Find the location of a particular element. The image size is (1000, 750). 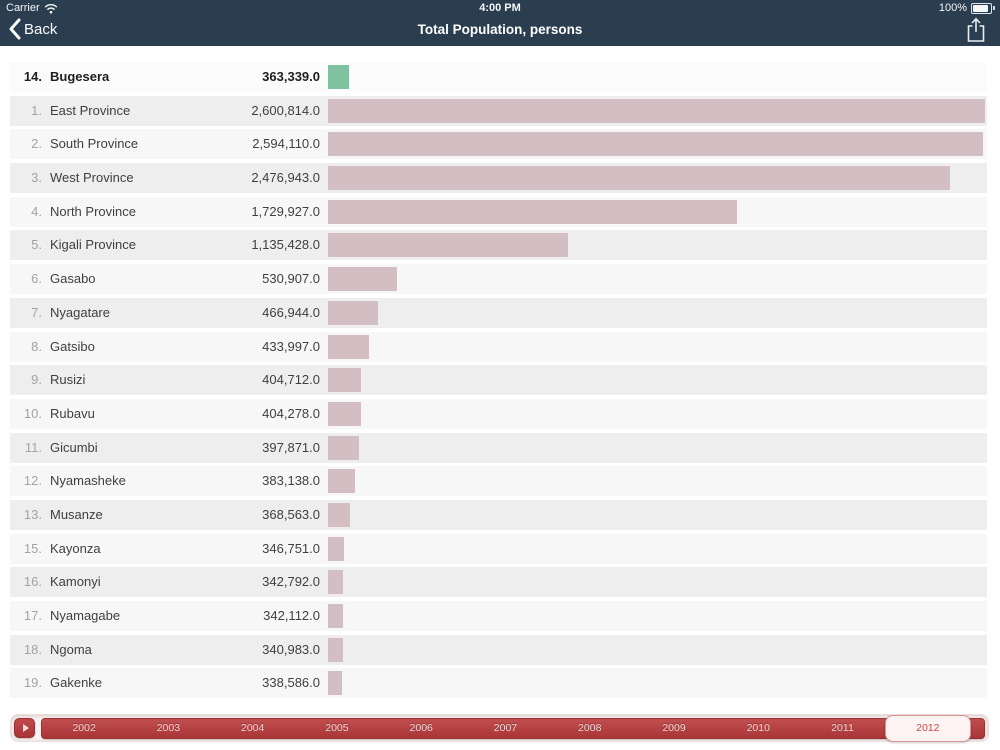

region-name: Kamonyi is located at coordinates (75, 582).